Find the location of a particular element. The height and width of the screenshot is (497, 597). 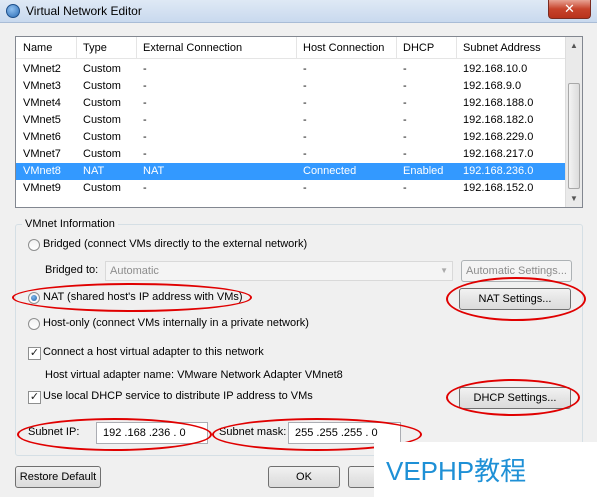

close-button: ✕ is located at coordinates (569, 9).